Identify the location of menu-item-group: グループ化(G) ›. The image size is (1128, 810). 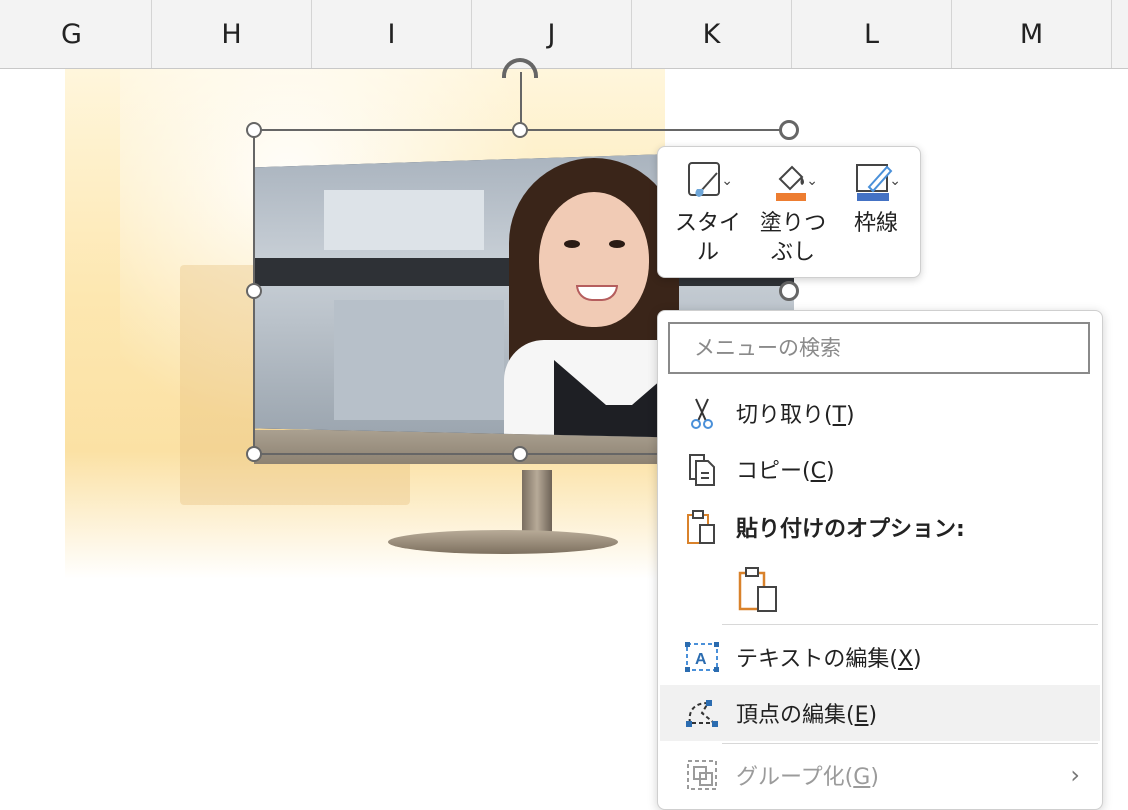
(880, 775).